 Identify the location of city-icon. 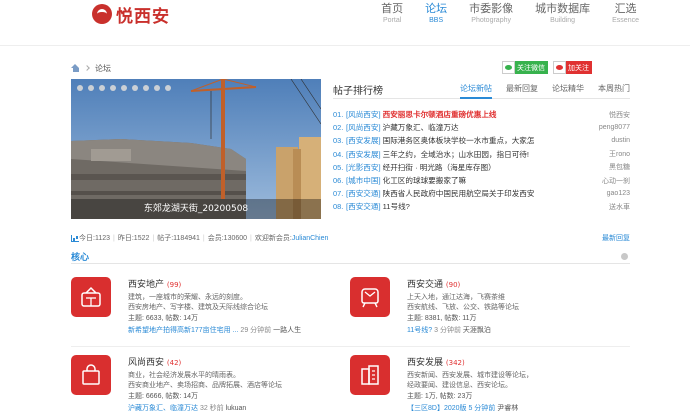
(370, 375).